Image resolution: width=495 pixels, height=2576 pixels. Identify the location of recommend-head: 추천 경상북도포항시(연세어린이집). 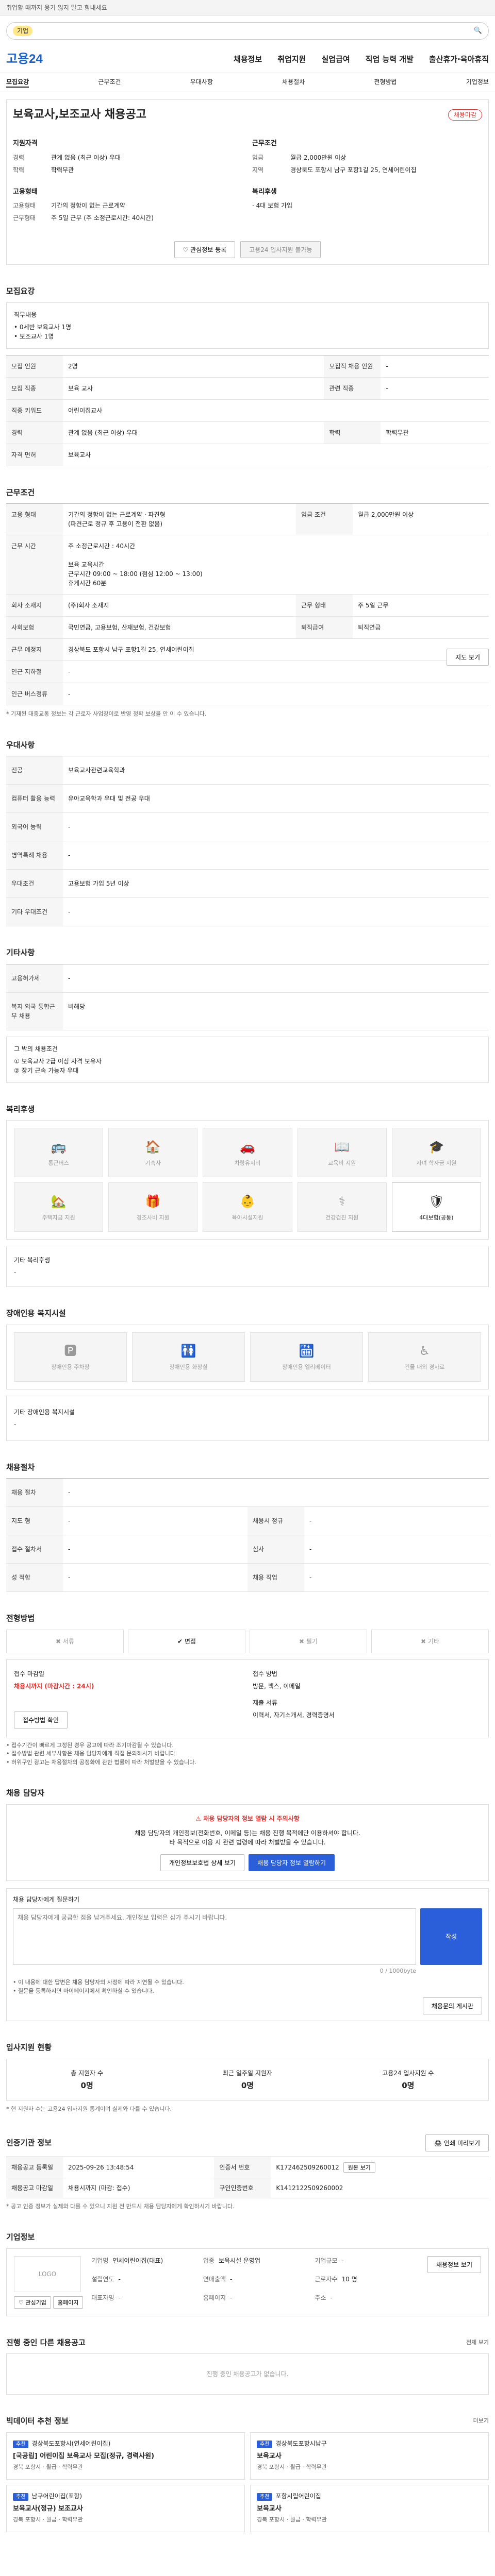
(125, 2443).